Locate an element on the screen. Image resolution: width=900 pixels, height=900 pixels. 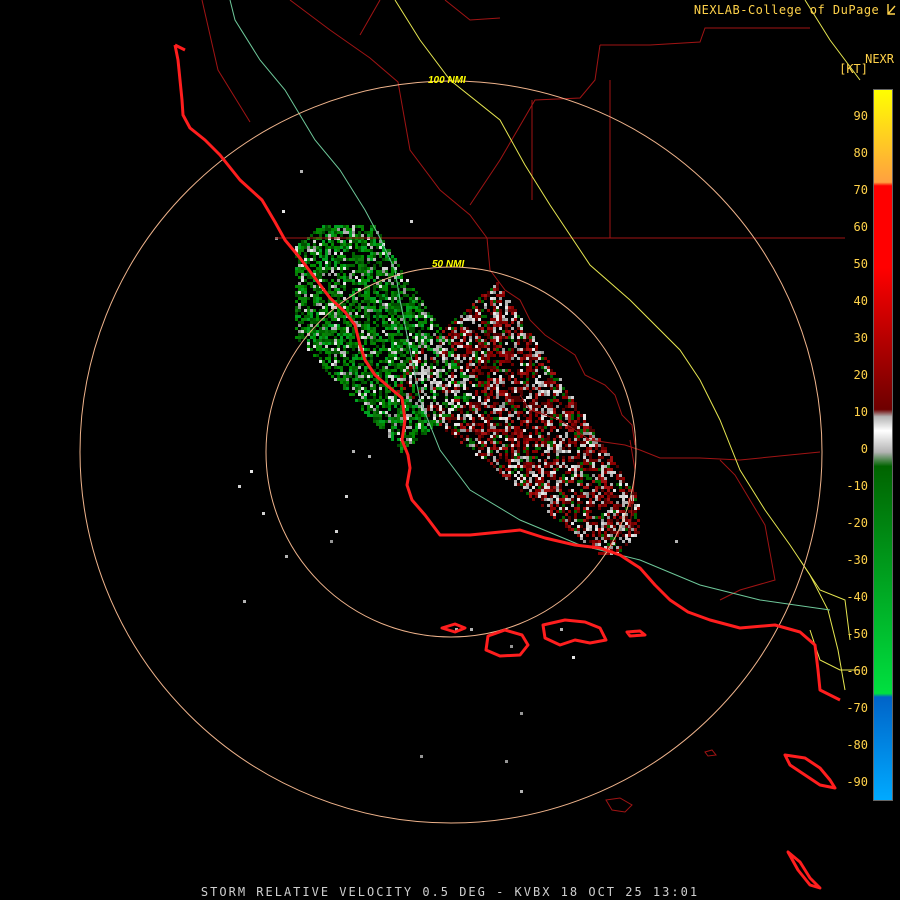
santa-rosa-island is located at coordinates (507, 643).